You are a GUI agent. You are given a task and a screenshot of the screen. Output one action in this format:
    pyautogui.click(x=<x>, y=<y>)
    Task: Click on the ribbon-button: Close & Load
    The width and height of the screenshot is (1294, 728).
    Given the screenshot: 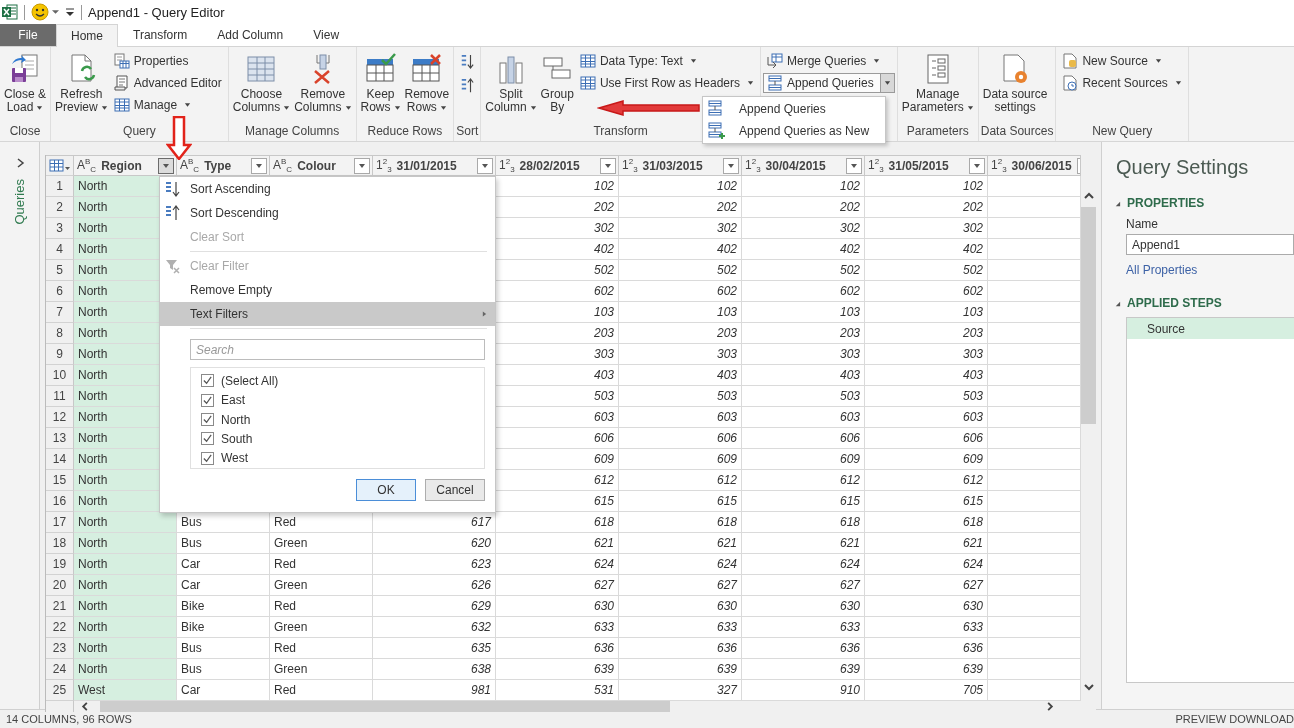 What is the action you would take?
    pyautogui.click(x=25, y=83)
    